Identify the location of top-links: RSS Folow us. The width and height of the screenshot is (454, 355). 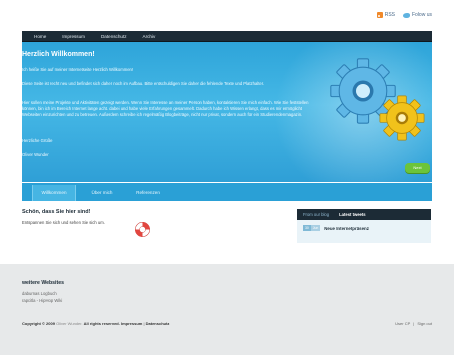
(404, 15).